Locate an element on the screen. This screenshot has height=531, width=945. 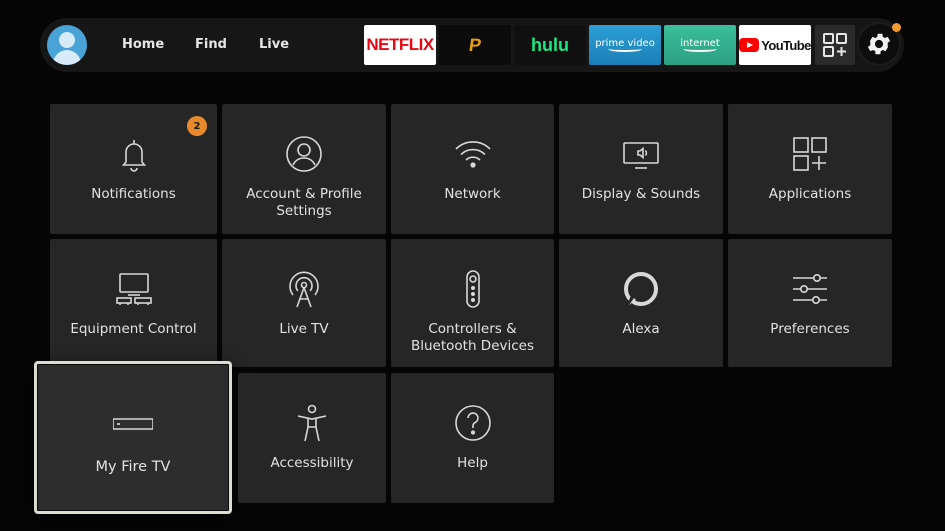
tile-display-sounds: Display & Sounds is located at coordinates (641, 169).